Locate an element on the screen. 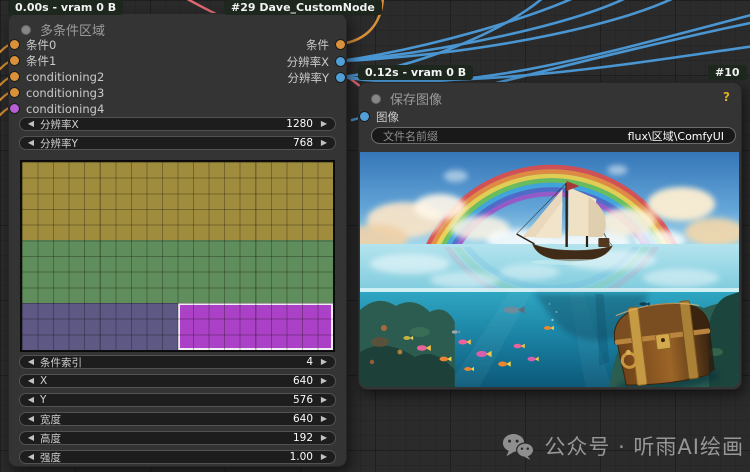 This screenshot has width=750, height=472. widget-strength: ◀ 强度 1.00 ▶ is located at coordinates (177, 457).